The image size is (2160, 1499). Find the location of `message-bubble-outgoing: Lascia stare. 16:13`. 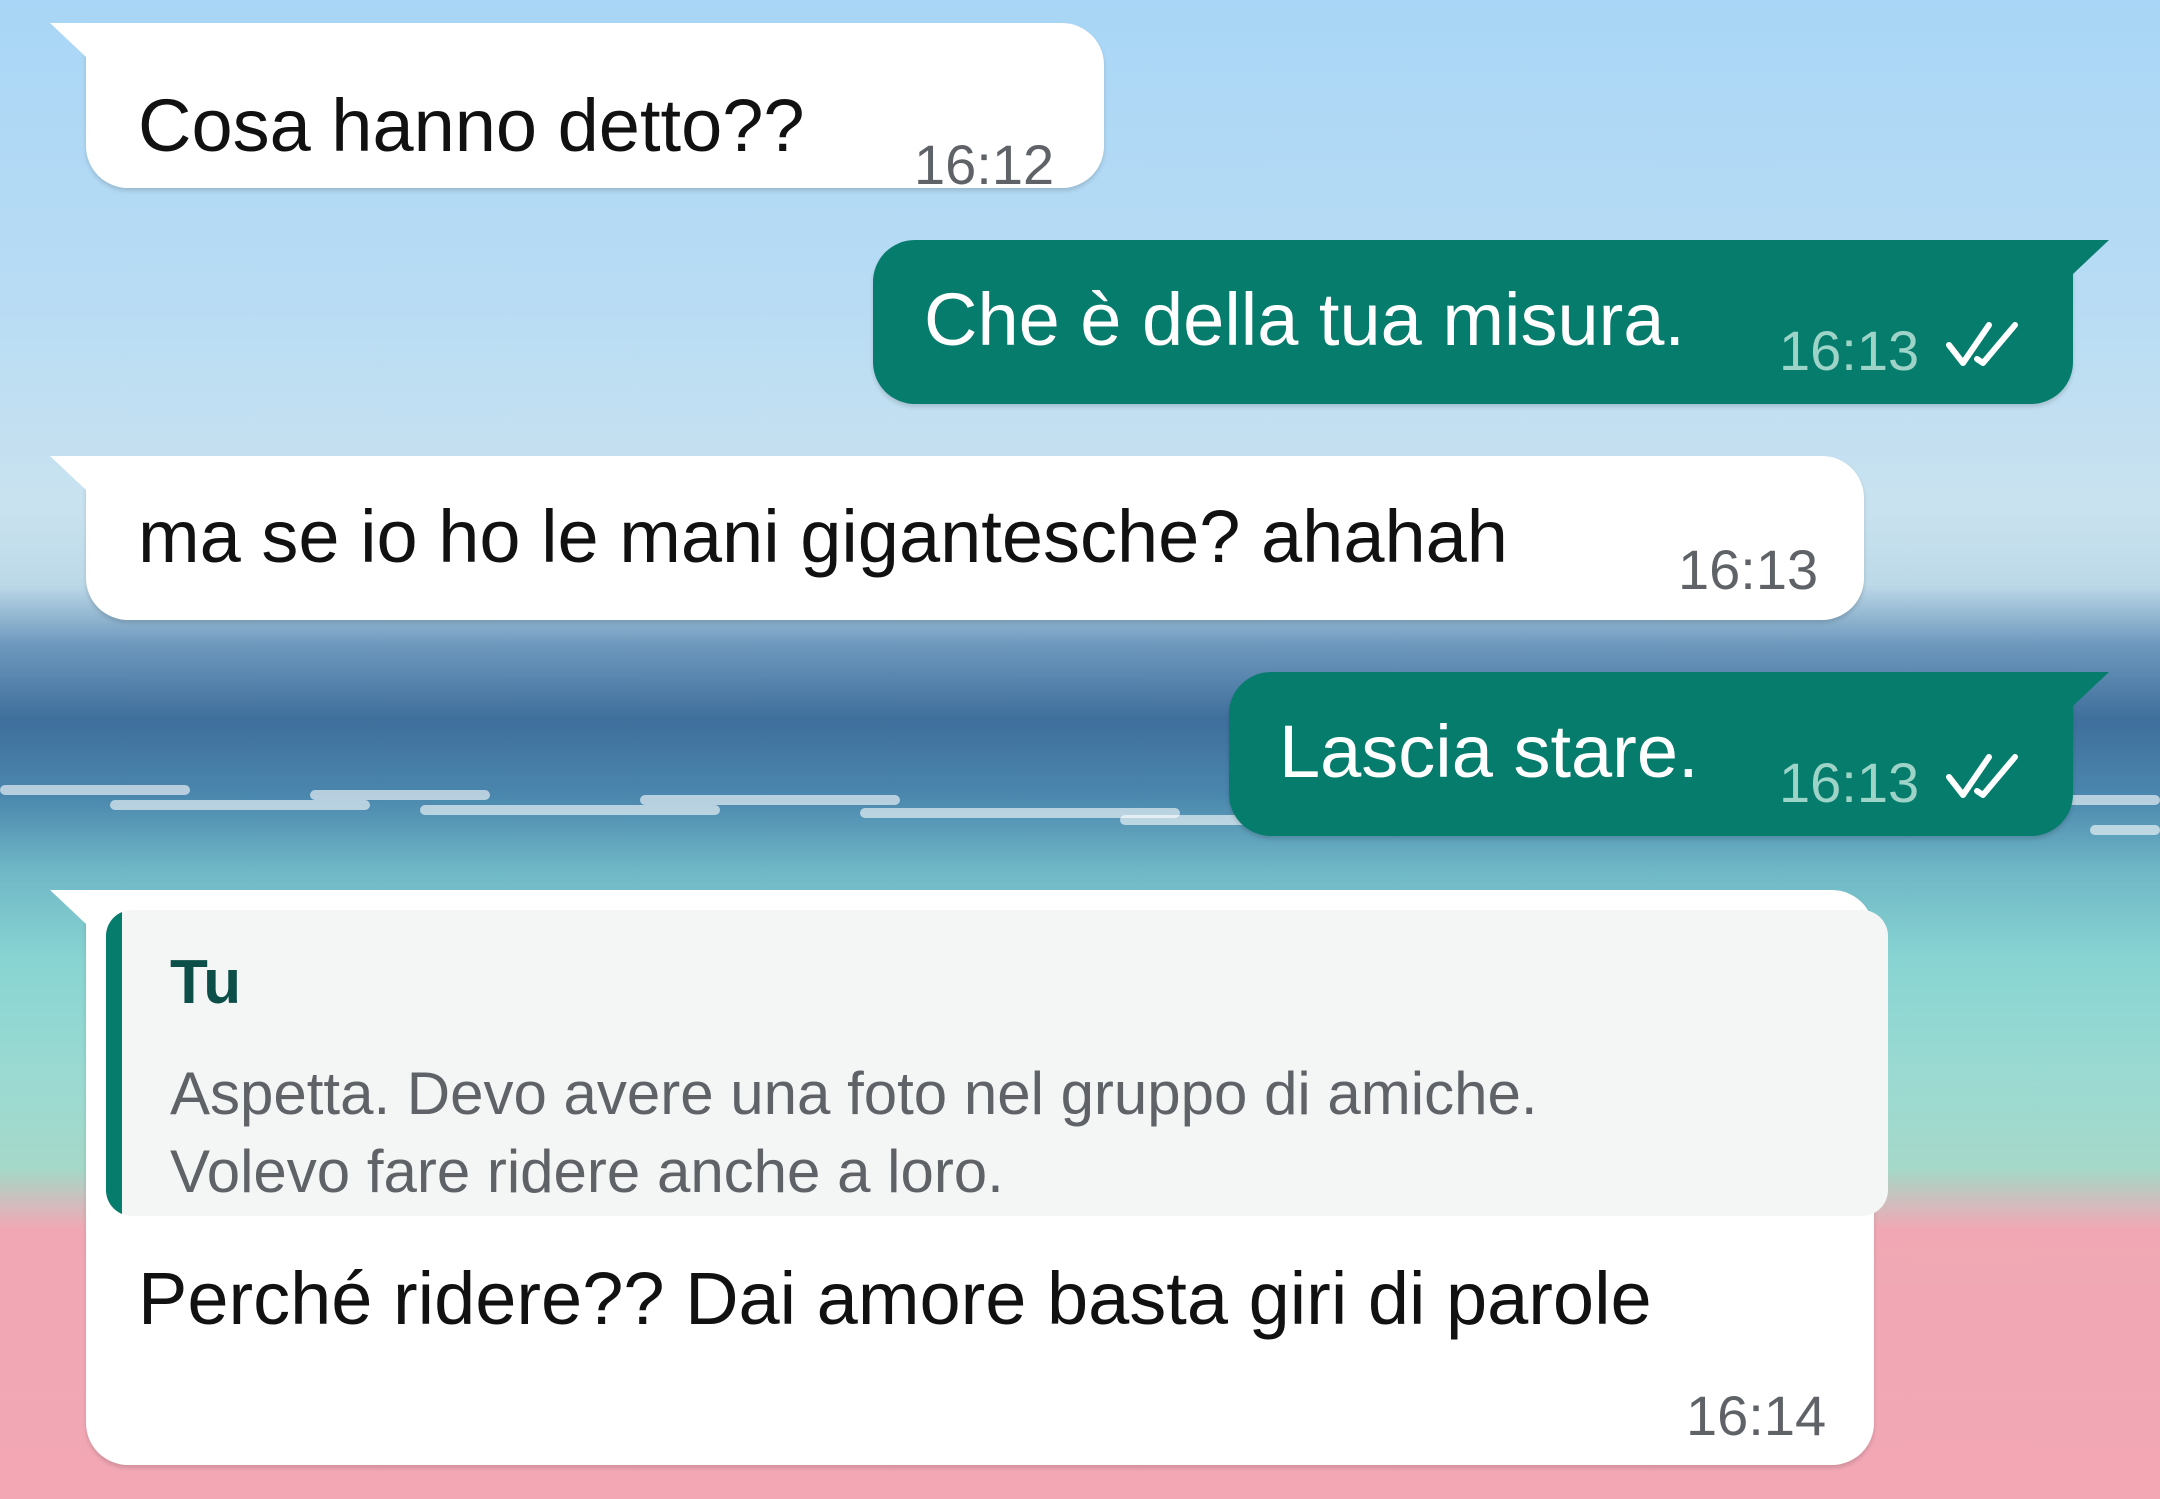

message-bubble-outgoing: Lascia stare. 16:13 is located at coordinates (1669, 754).